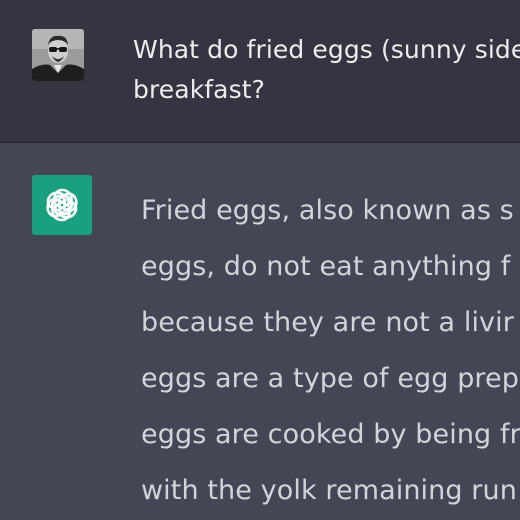 The image size is (520, 520). I want to click on user-avatar, so click(58, 55).